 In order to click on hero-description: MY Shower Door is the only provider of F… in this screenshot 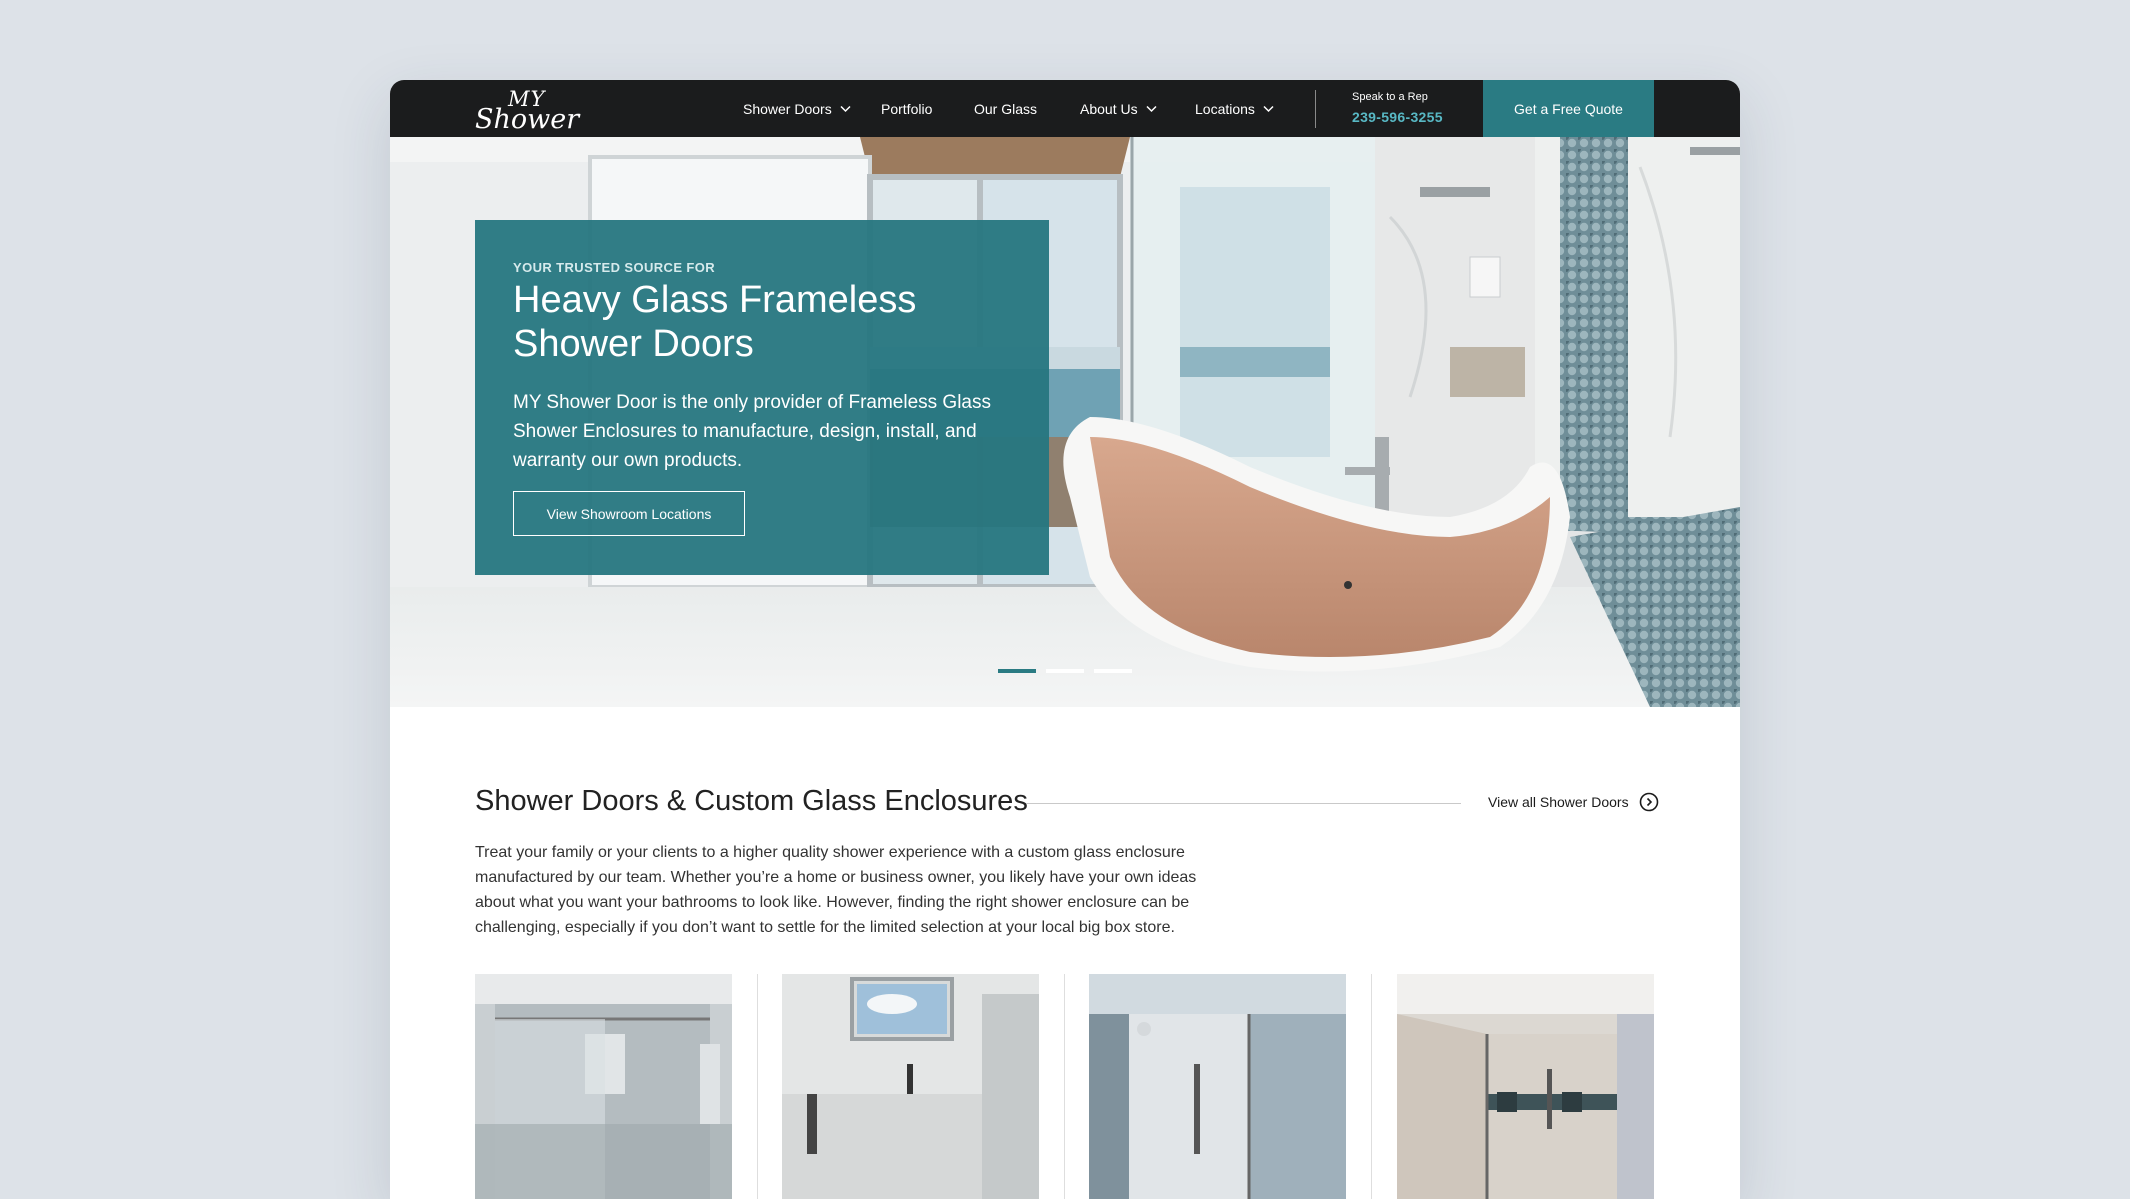, I will do `click(752, 431)`.